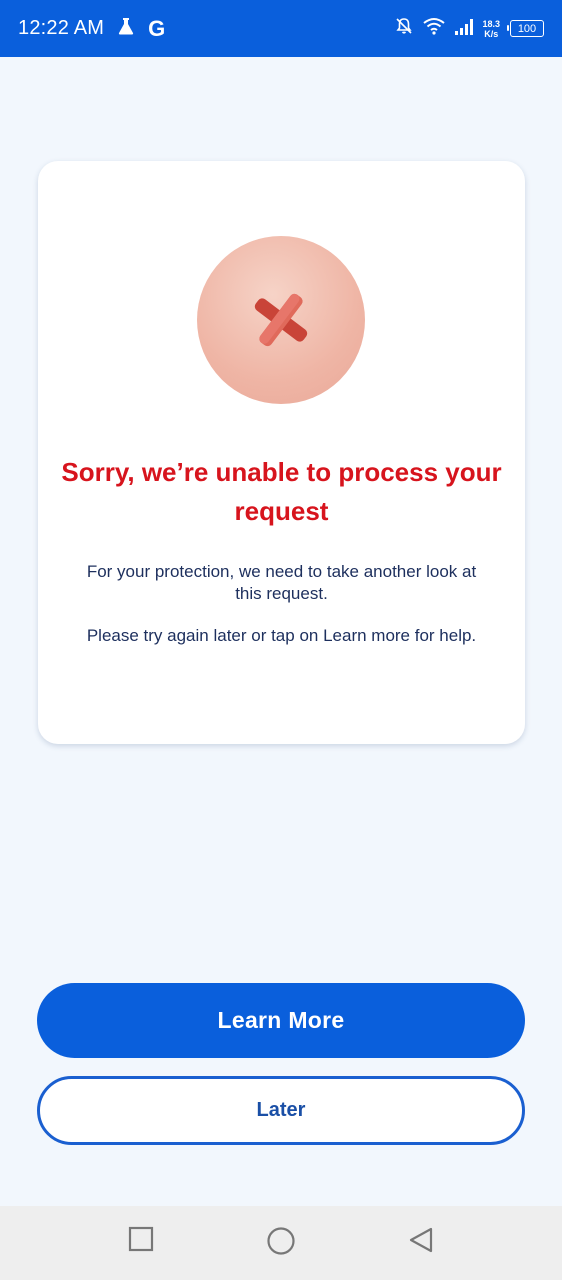 The width and height of the screenshot is (562, 1280). Describe the element at coordinates (491, 33) in the screenshot. I see `speed-unit: K/s` at that location.